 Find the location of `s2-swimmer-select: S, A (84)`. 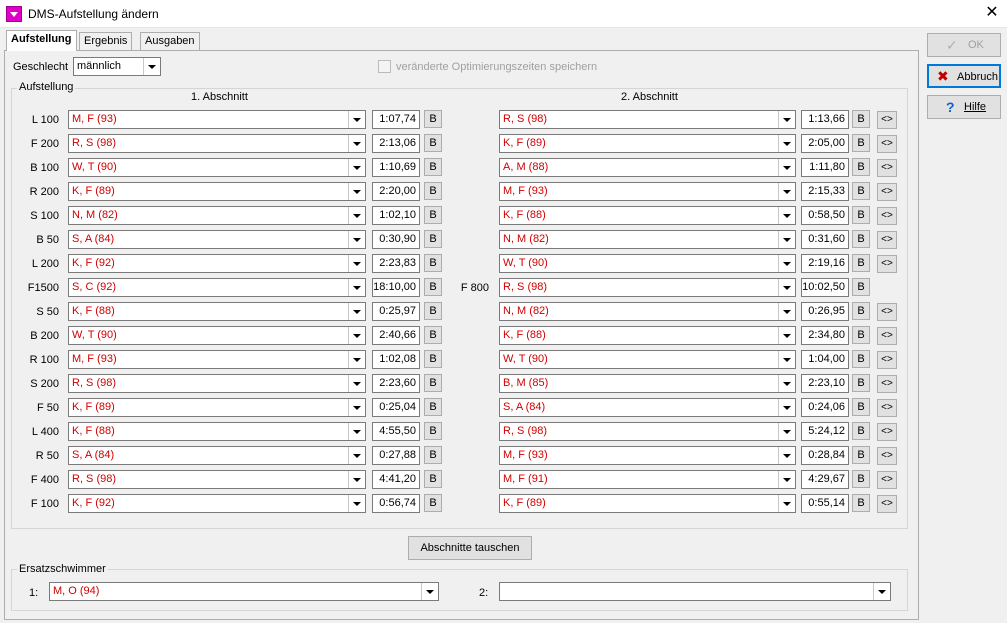

s2-swimmer-select: S, A (84) is located at coordinates (647, 407).